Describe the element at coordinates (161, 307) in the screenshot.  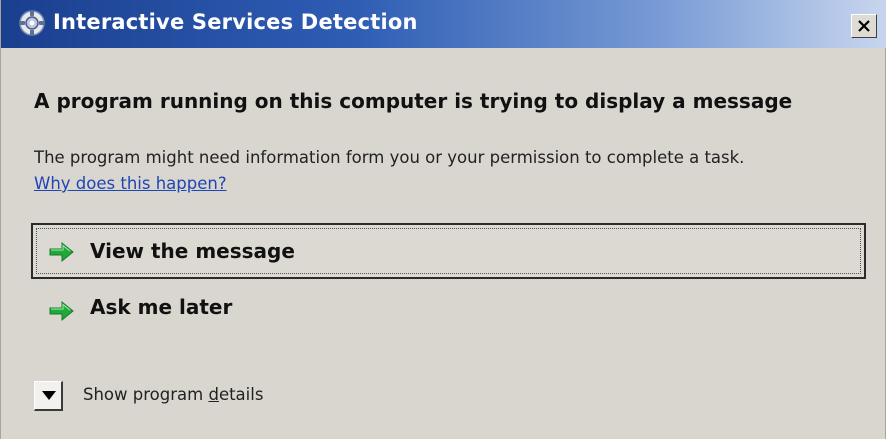
I see `ask-me-later-label: Ask me later` at that location.